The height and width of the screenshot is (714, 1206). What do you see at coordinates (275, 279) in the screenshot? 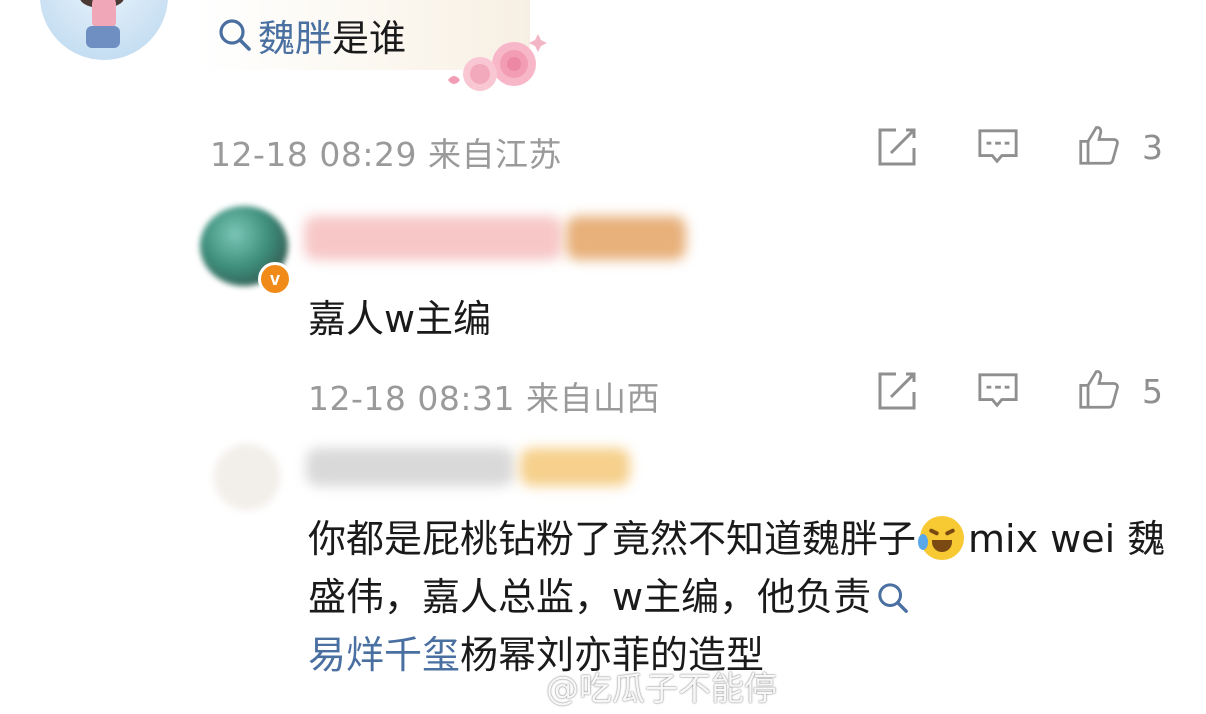
I see `verified-badge-icon: v` at bounding box center [275, 279].